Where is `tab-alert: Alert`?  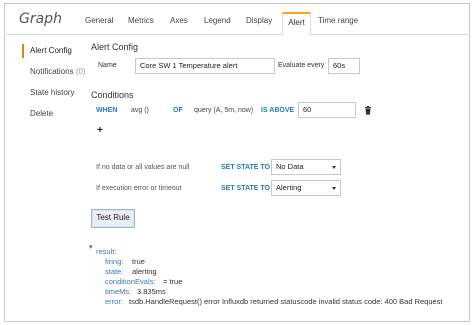 tab-alert: Alert is located at coordinates (296, 23).